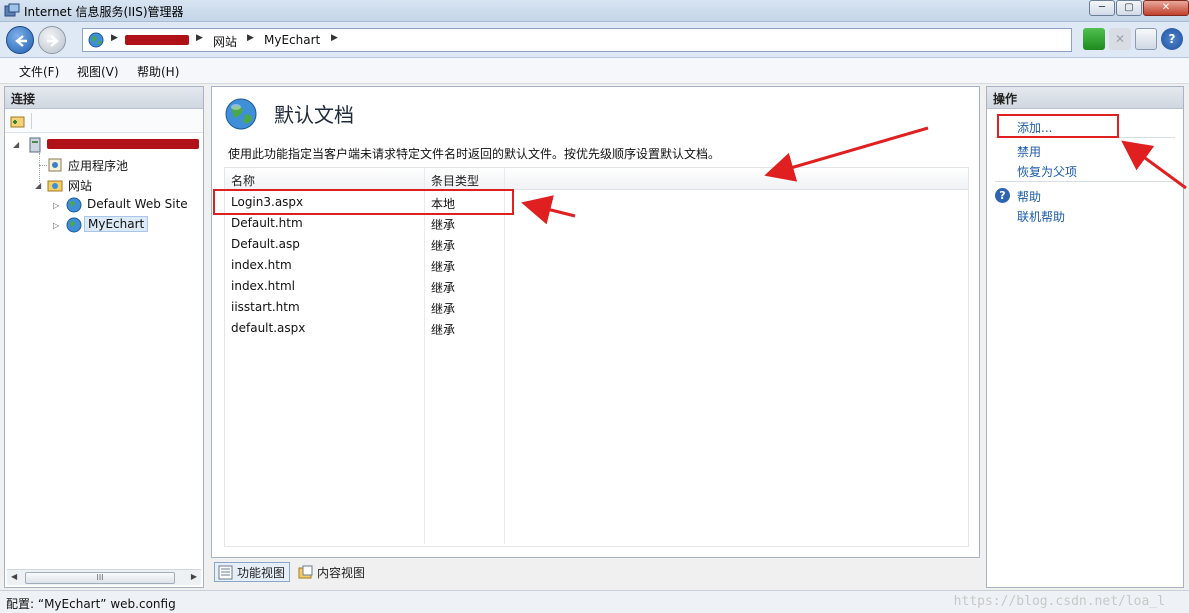  What do you see at coordinates (1041, 216) in the screenshot?
I see `online-help-action: 联机帮助` at bounding box center [1041, 216].